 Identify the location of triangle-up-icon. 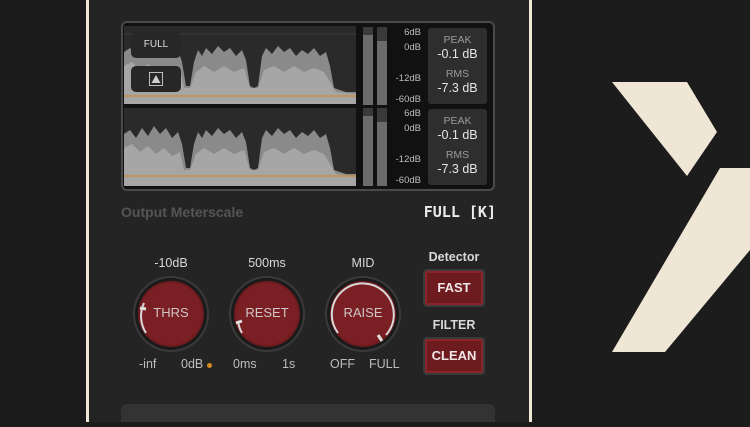
(156, 79).